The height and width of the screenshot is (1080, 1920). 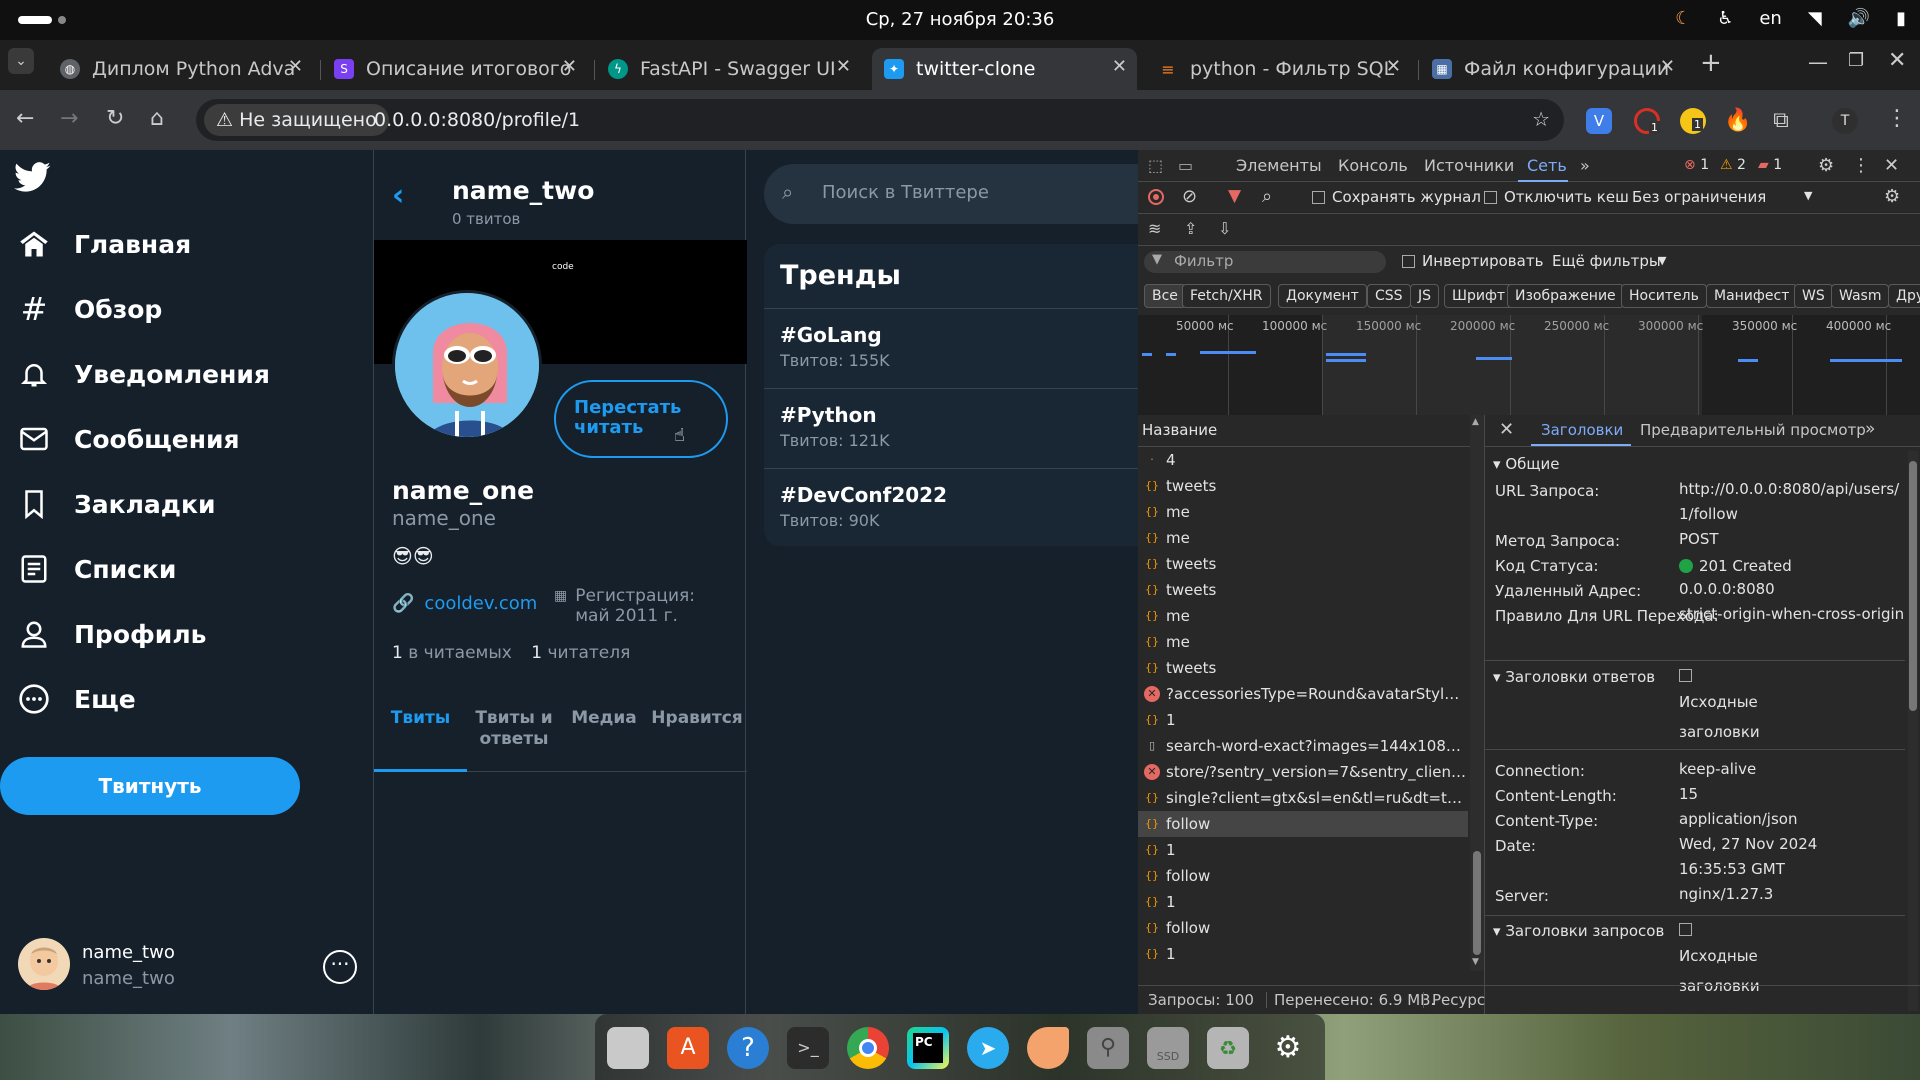 I want to click on omnibox: ⚠ Не защищено 0.0.0.0:8080/profile/1 ☆, so click(x=880, y=120).